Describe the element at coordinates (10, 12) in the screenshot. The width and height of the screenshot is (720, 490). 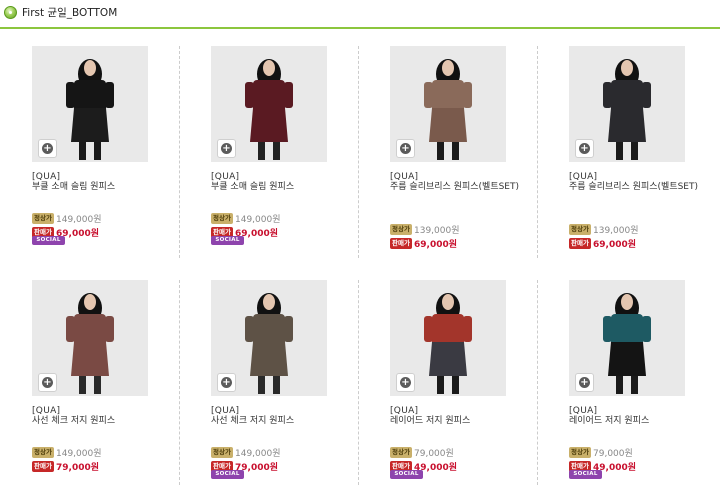
I see `green-bullet-icon` at that location.